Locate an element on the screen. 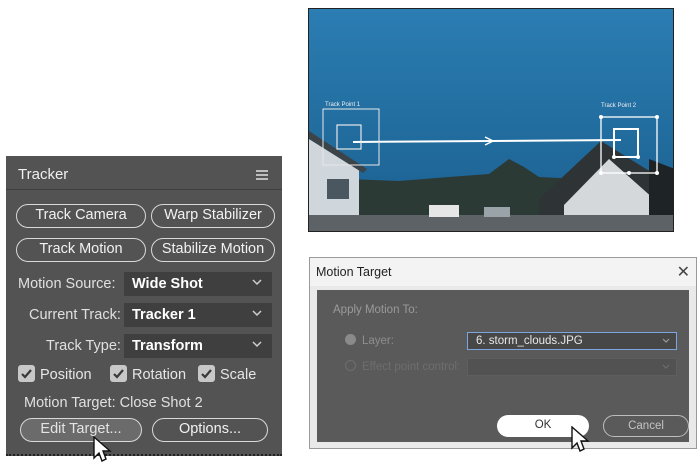 Image resolution: width=697 pixels, height=464 pixels. effect-point-label: Effect point control: is located at coordinates (411, 367).